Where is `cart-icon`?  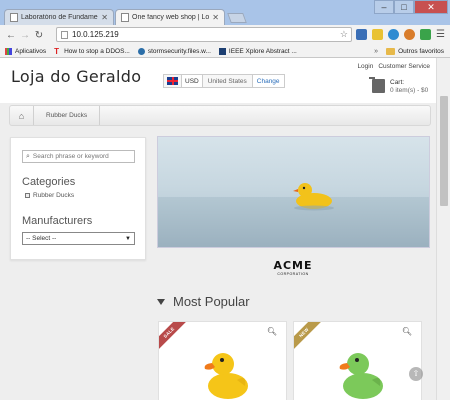 cart-icon is located at coordinates (377, 85).